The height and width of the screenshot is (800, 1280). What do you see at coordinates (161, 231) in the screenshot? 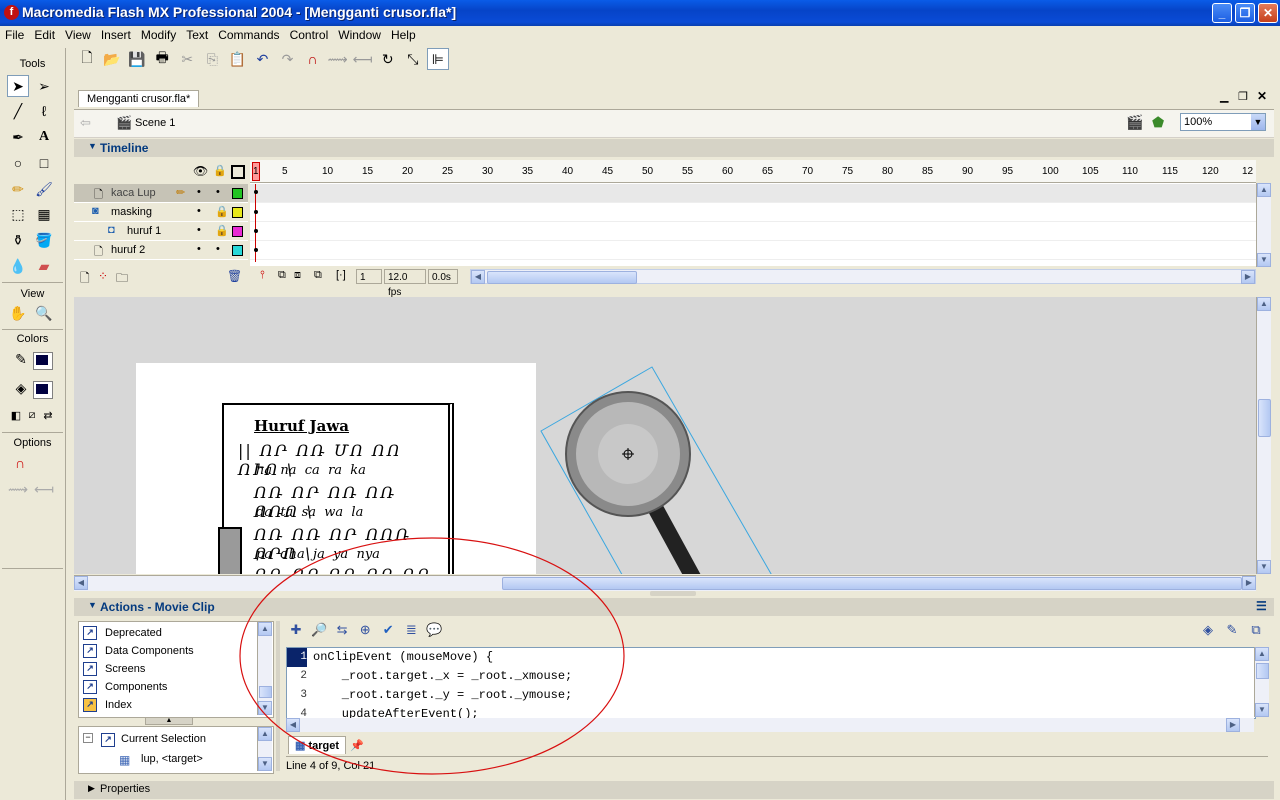
I see `layer-row: ◘ huruf 1 • 🔒` at bounding box center [161, 231].